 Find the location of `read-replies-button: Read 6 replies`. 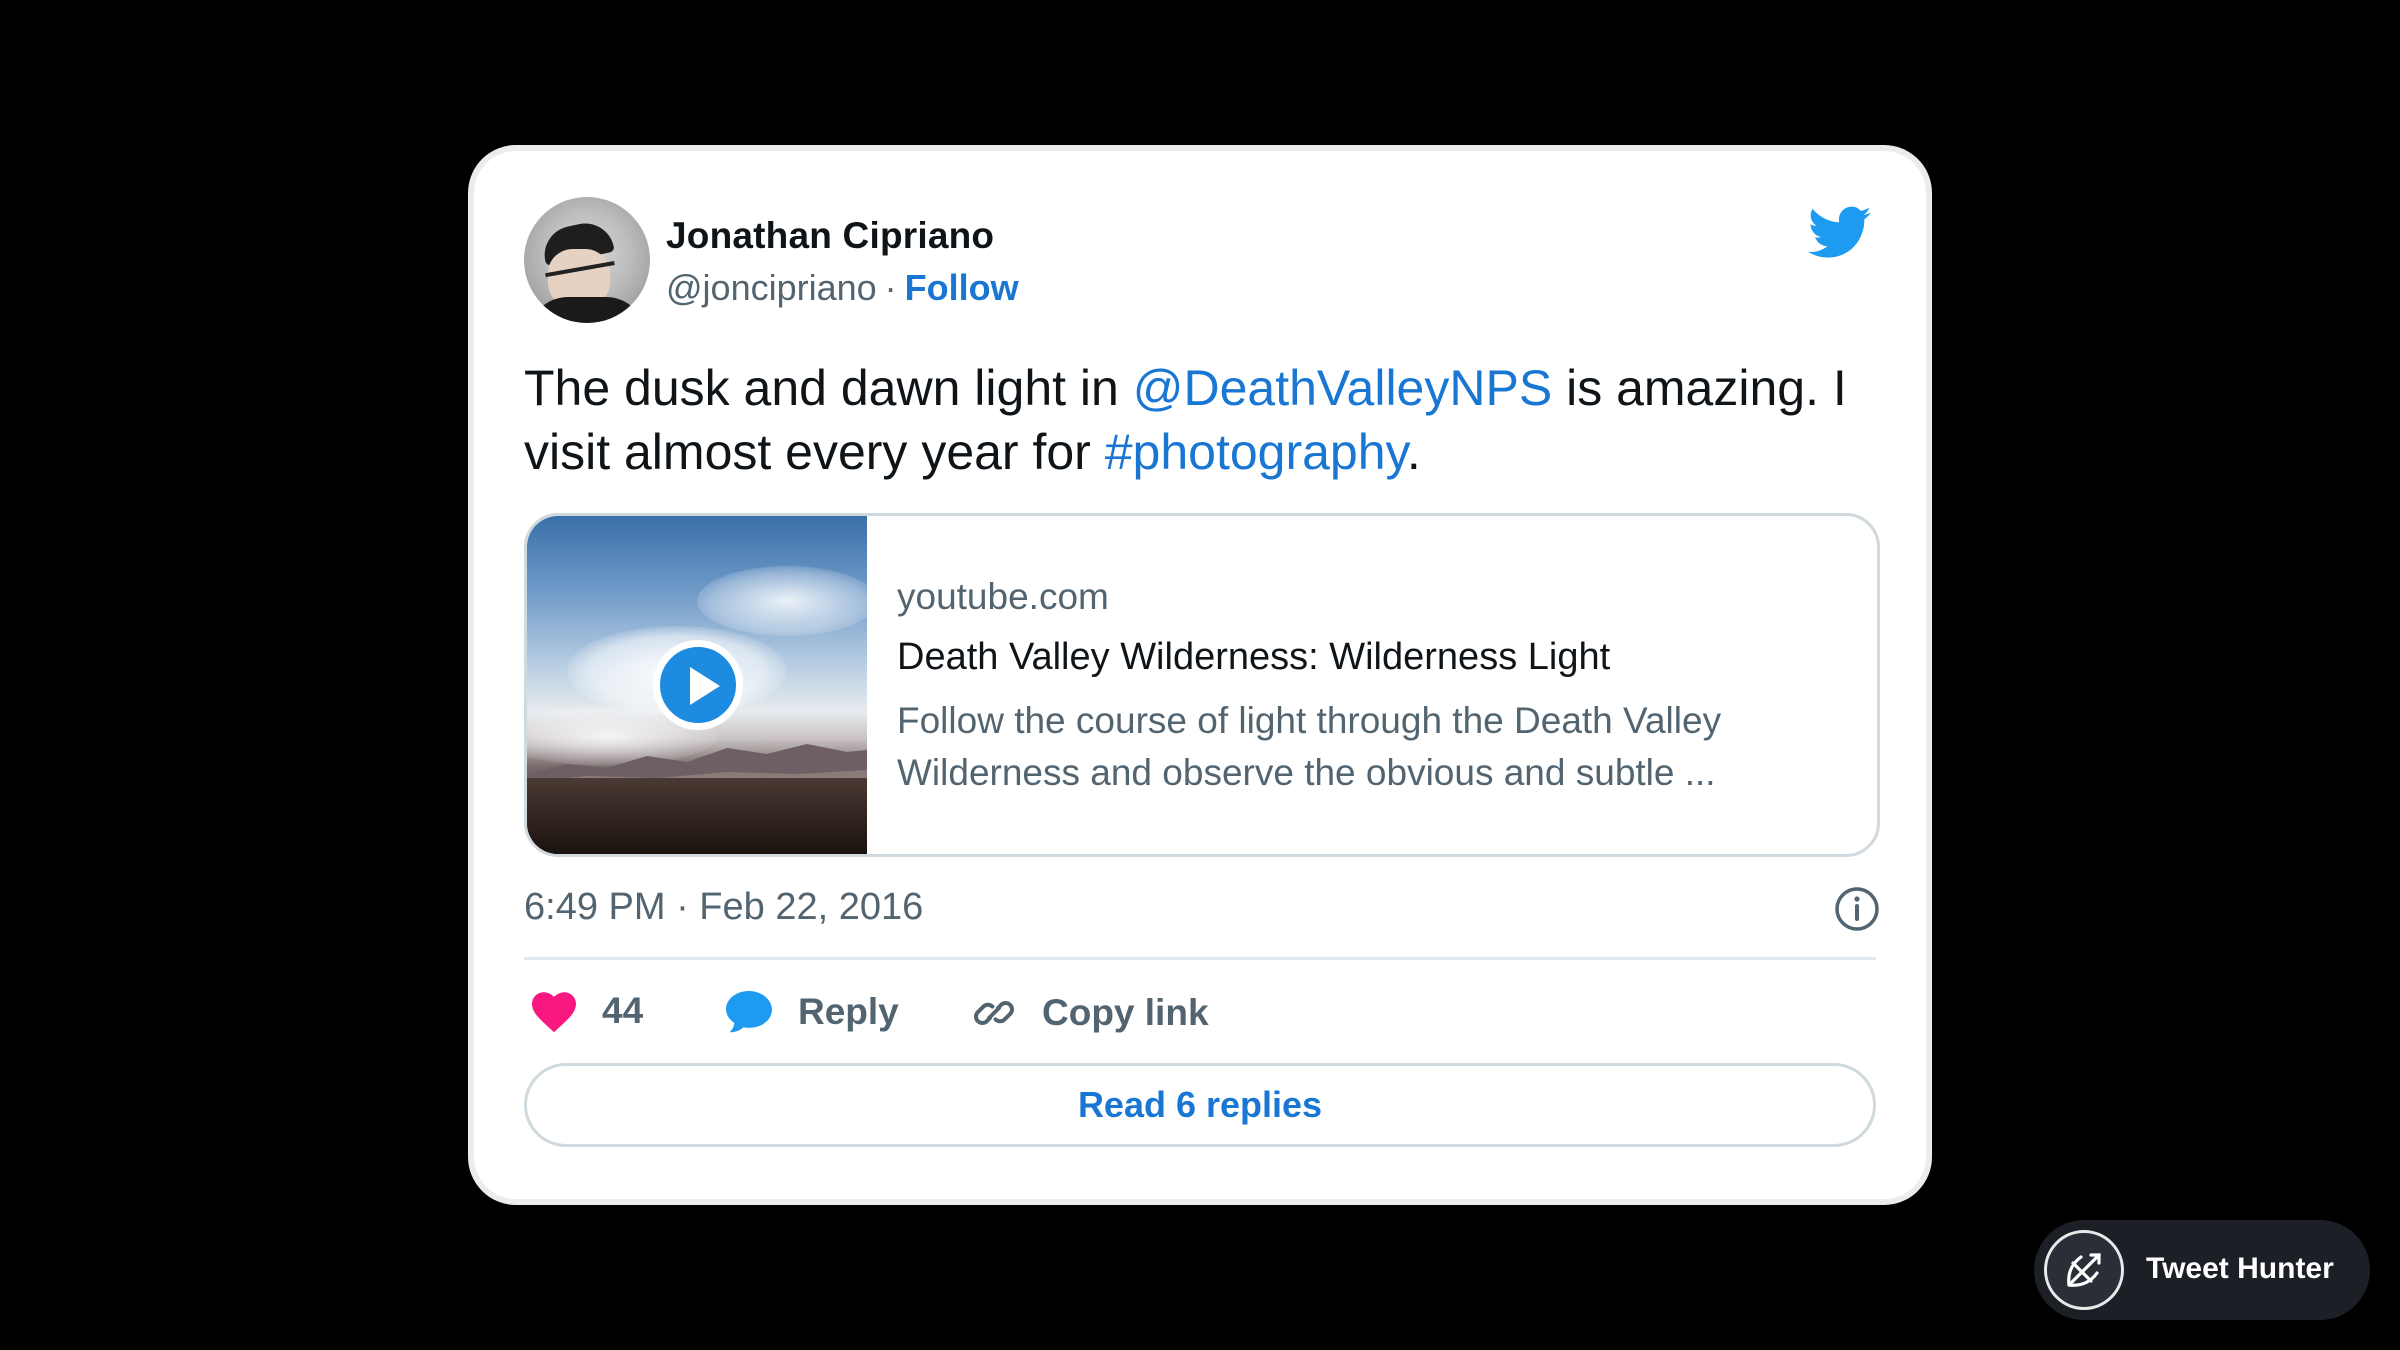

read-replies-button: Read 6 replies is located at coordinates (1200, 1105).